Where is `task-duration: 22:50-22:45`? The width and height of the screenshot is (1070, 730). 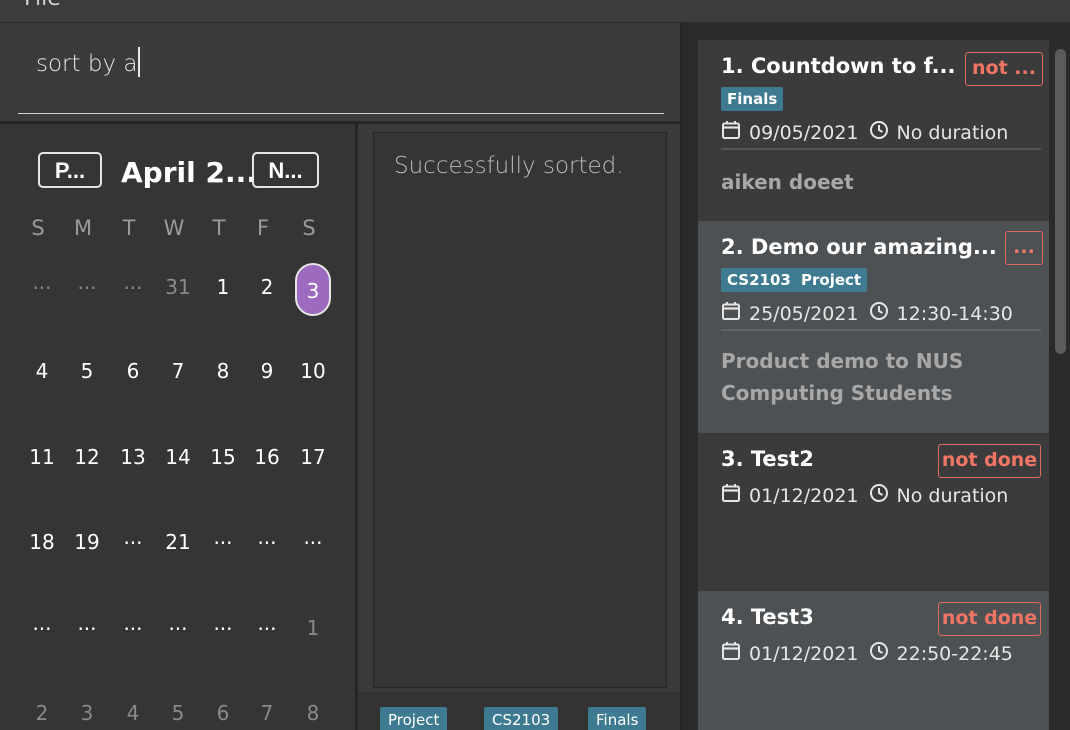
task-duration: 22:50-22:45 is located at coordinates (954, 653).